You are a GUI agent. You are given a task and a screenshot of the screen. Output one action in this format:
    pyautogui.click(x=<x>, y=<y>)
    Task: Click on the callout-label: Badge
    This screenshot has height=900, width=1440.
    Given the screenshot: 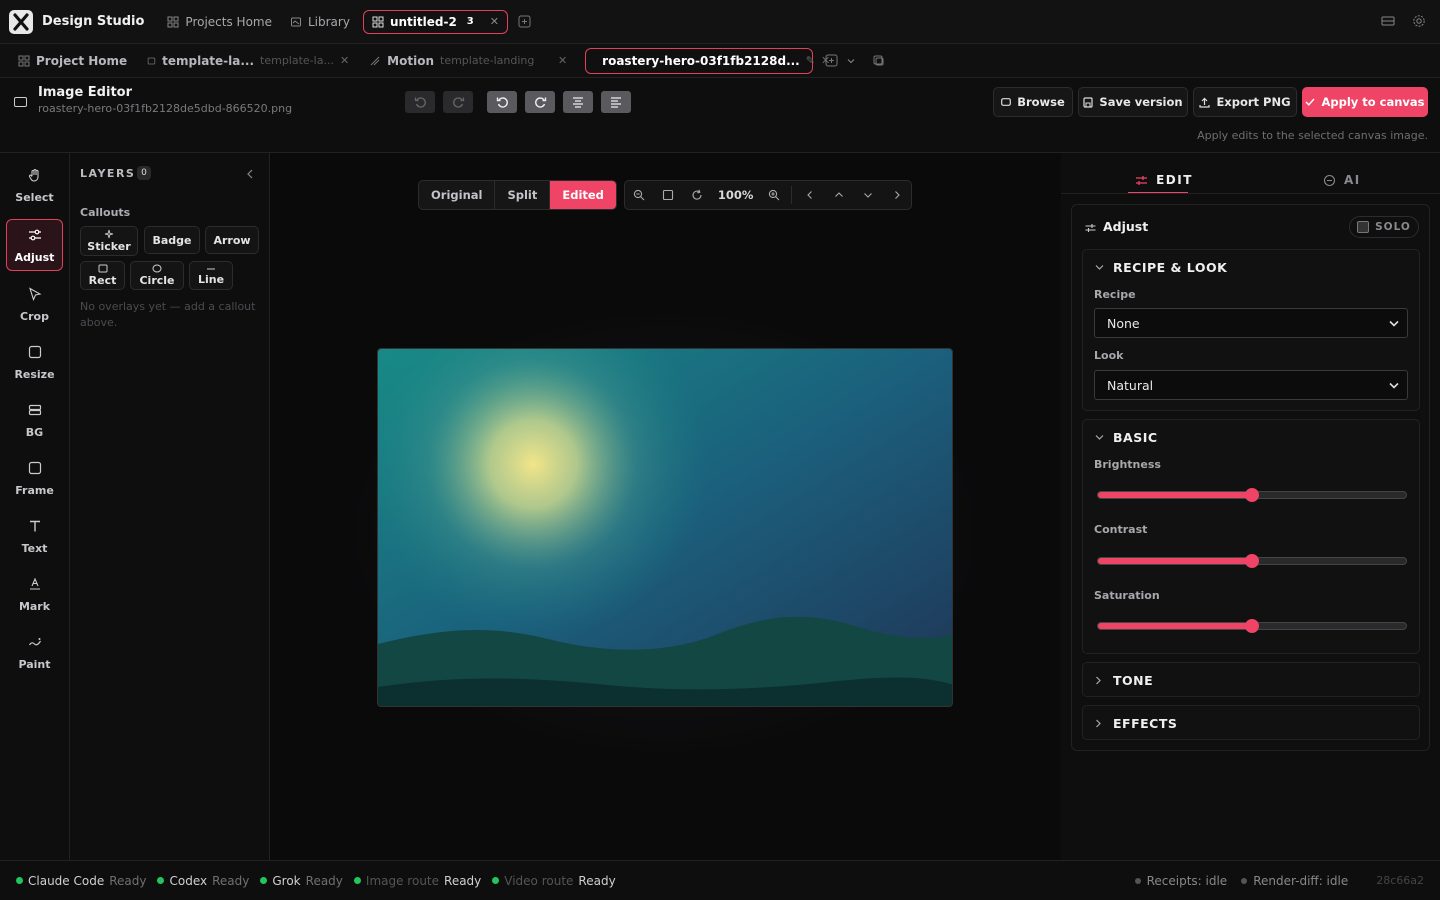 What is the action you would take?
    pyautogui.click(x=172, y=240)
    